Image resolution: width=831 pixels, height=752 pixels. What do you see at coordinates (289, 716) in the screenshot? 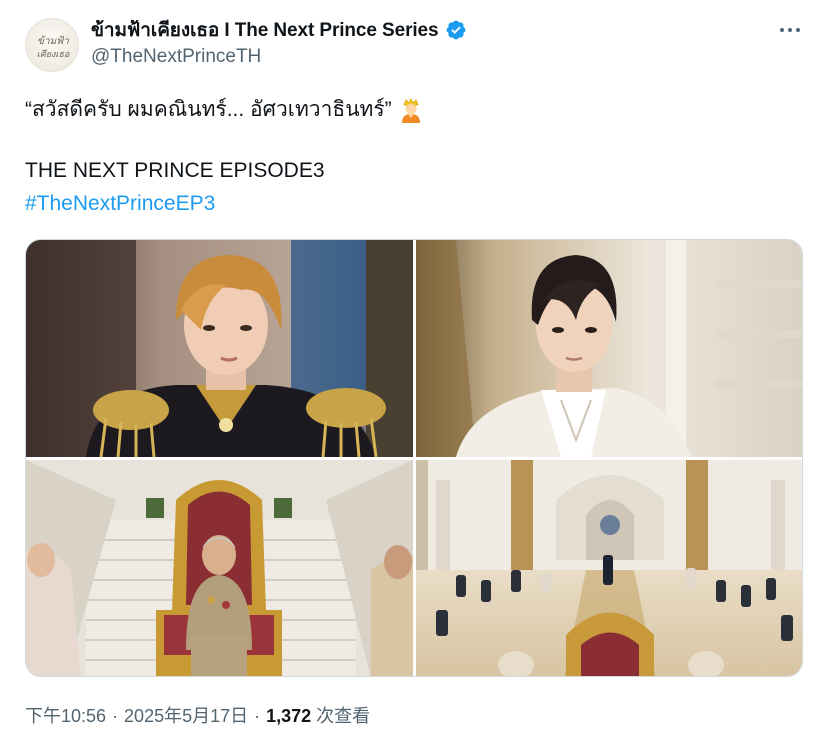
I see `views-count: 1,372` at bounding box center [289, 716].